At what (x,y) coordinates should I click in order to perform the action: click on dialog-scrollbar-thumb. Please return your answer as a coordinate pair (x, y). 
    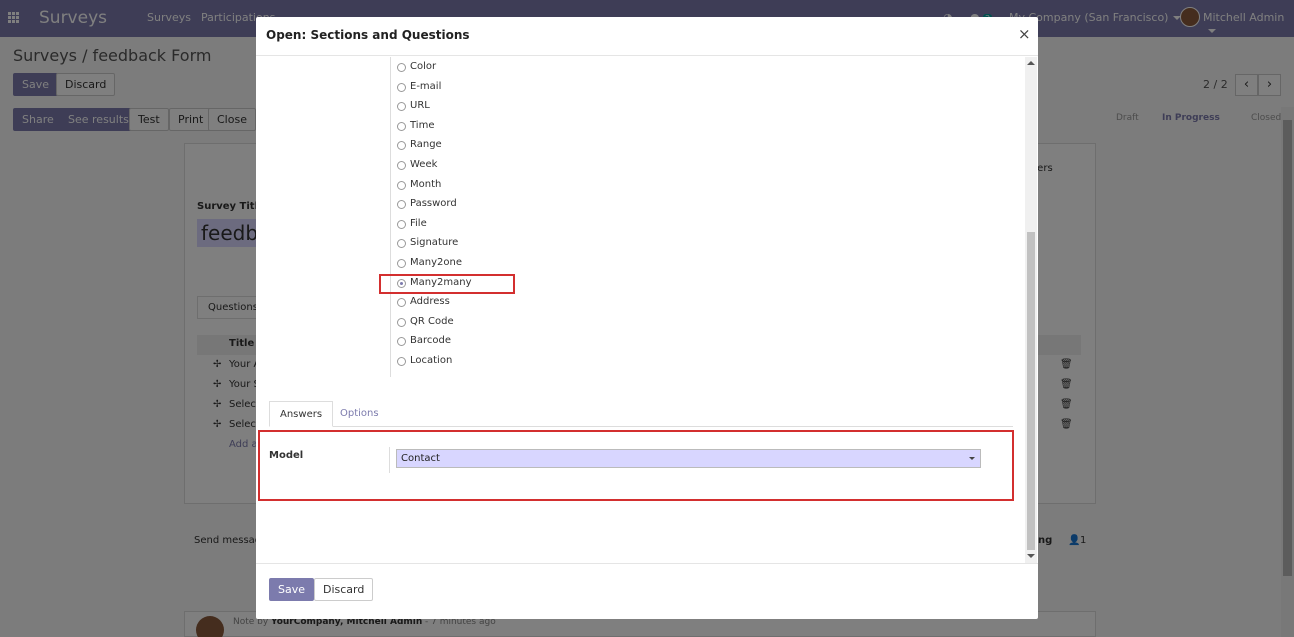
    Looking at the image, I should click on (1031, 391).